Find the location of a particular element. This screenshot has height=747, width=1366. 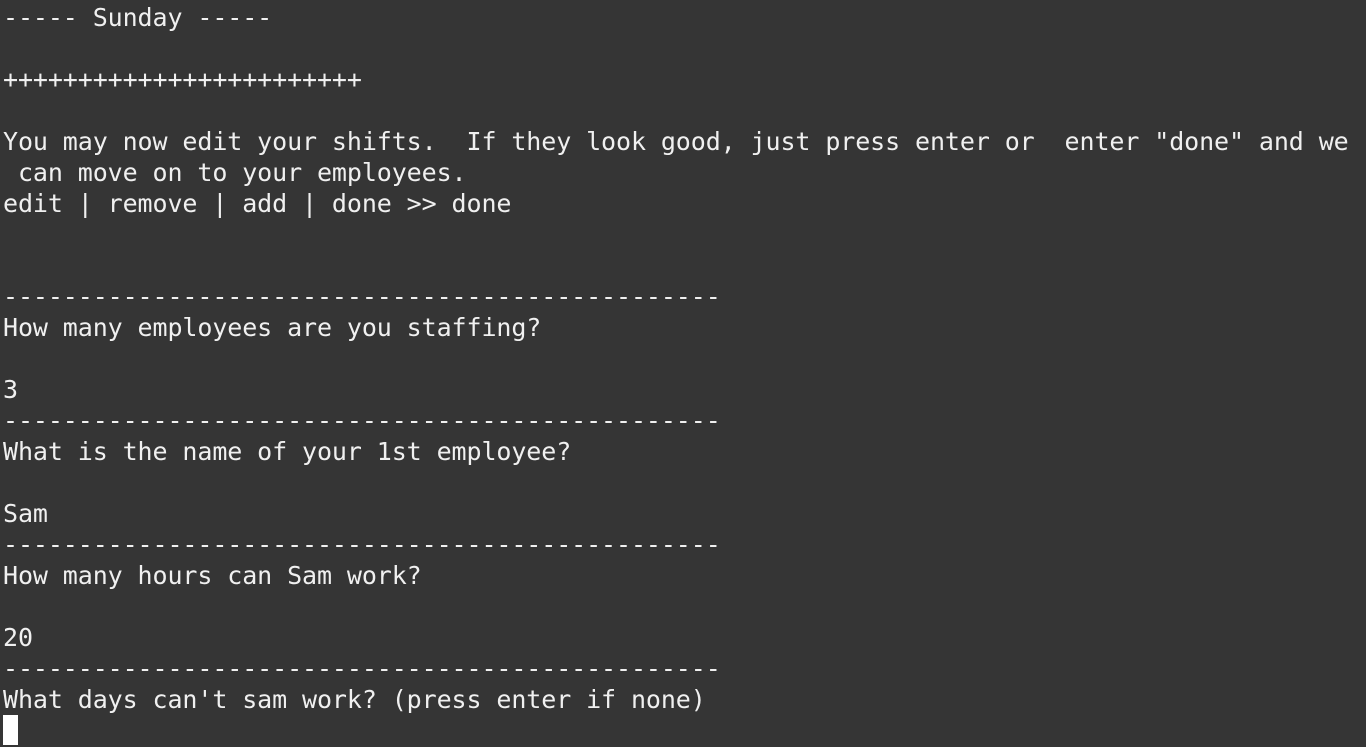

hours-question: How many hours can Sam work? is located at coordinates (212, 575).